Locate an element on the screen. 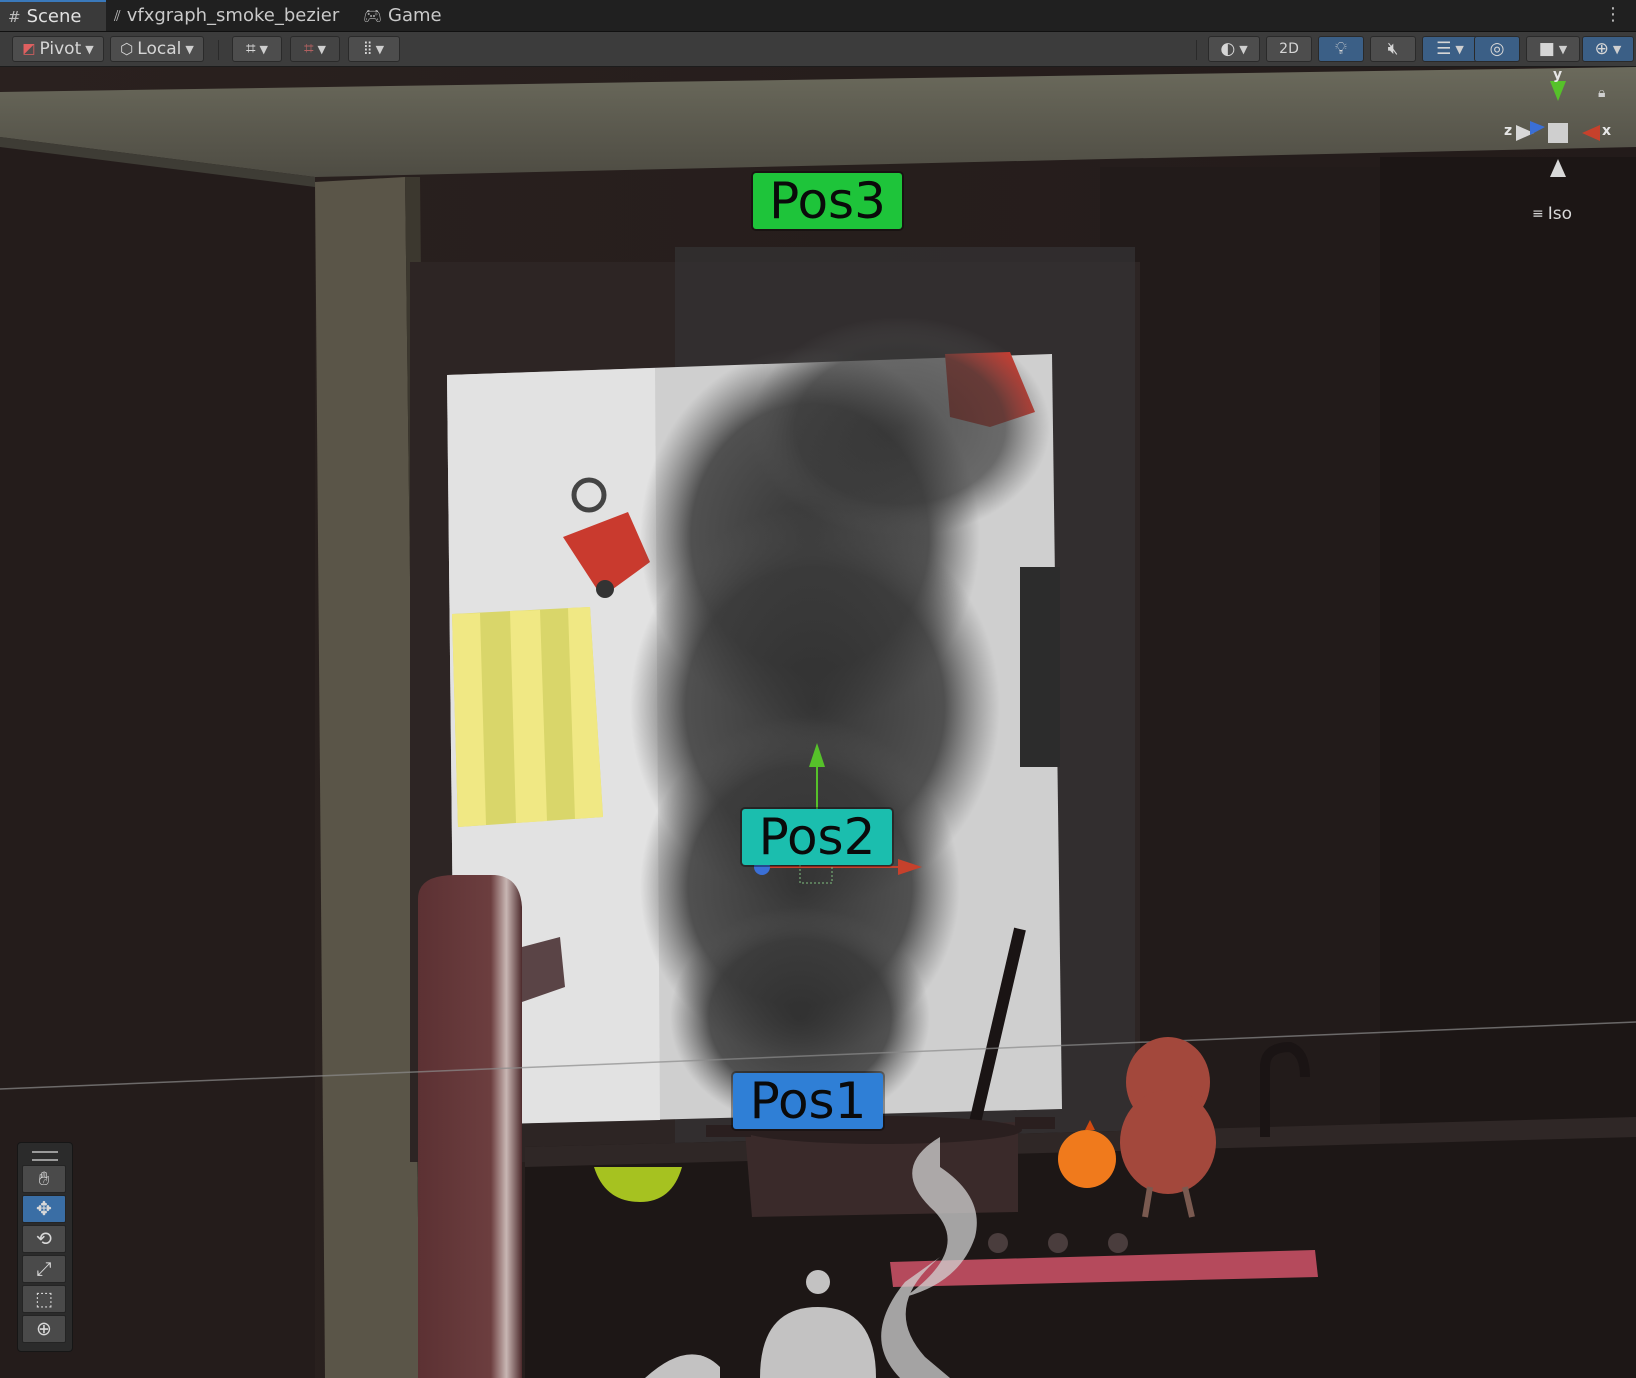 The height and width of the screenshot is (1378, 1636). transform-tool-button: ⊕ is located at coordinates (44, 1329).